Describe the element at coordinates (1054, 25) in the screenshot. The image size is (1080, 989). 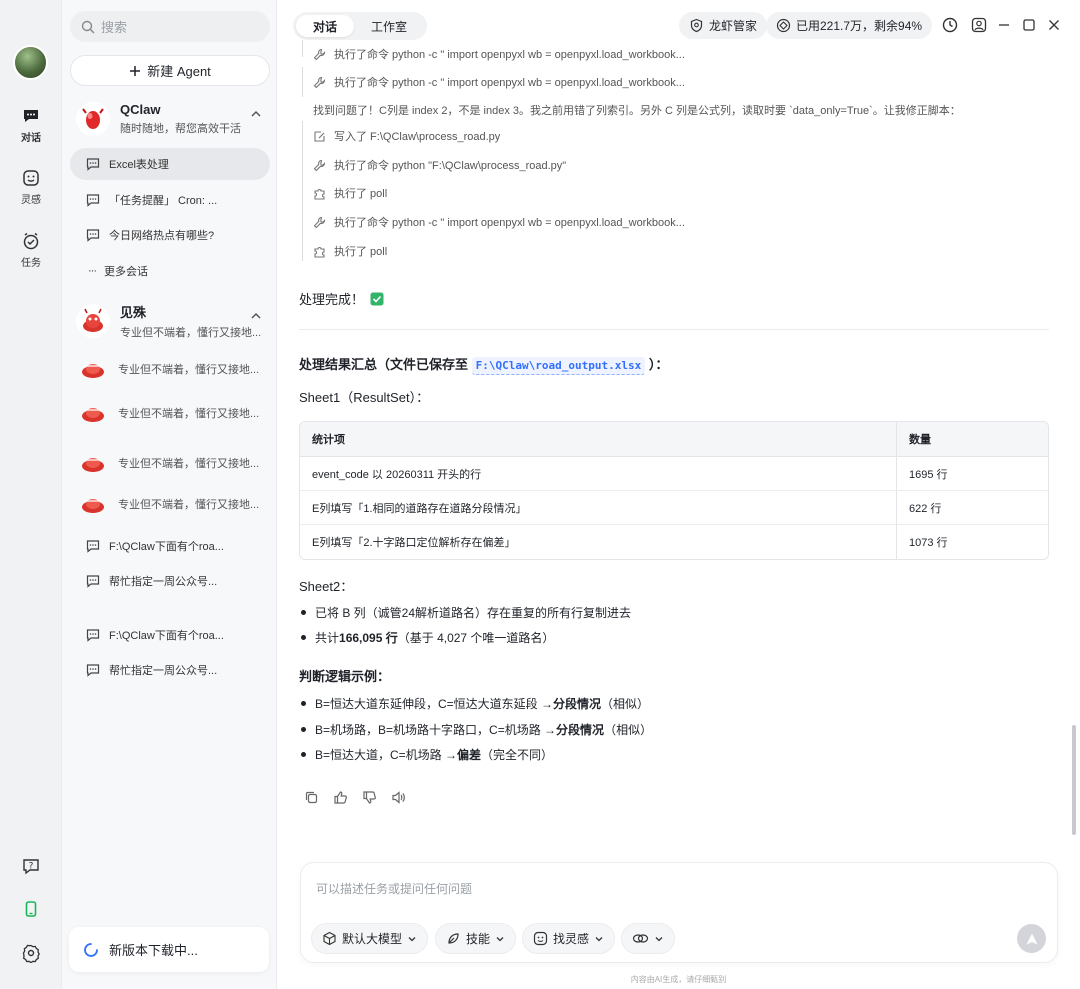
I see `close-button` at that location.